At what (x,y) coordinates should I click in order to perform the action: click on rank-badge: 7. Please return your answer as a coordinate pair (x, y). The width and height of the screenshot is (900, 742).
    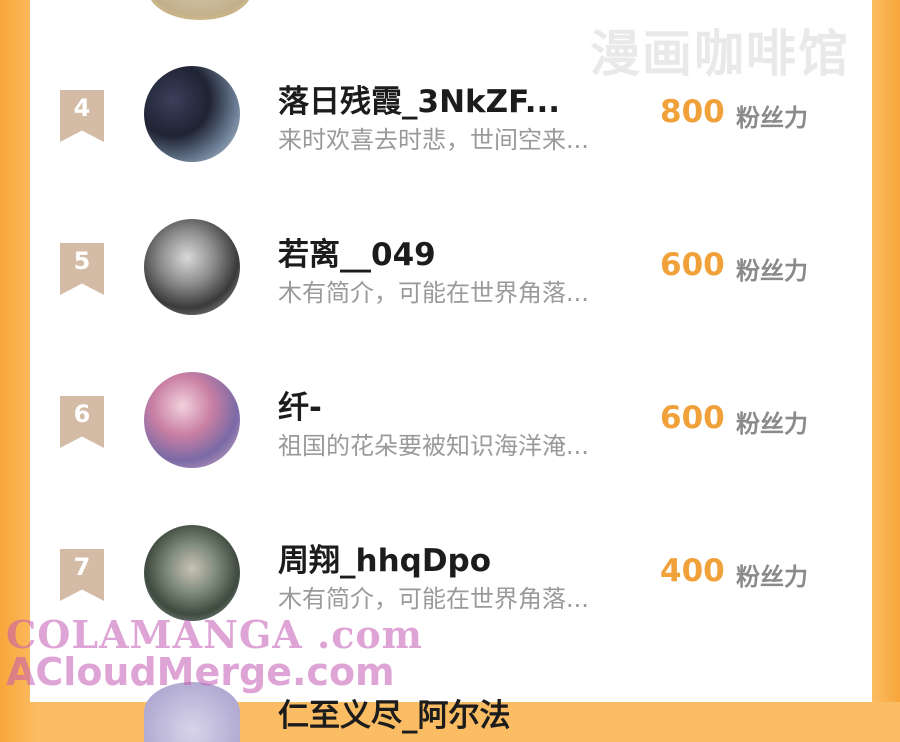
    Looking at the image, I should click on (82, 575).